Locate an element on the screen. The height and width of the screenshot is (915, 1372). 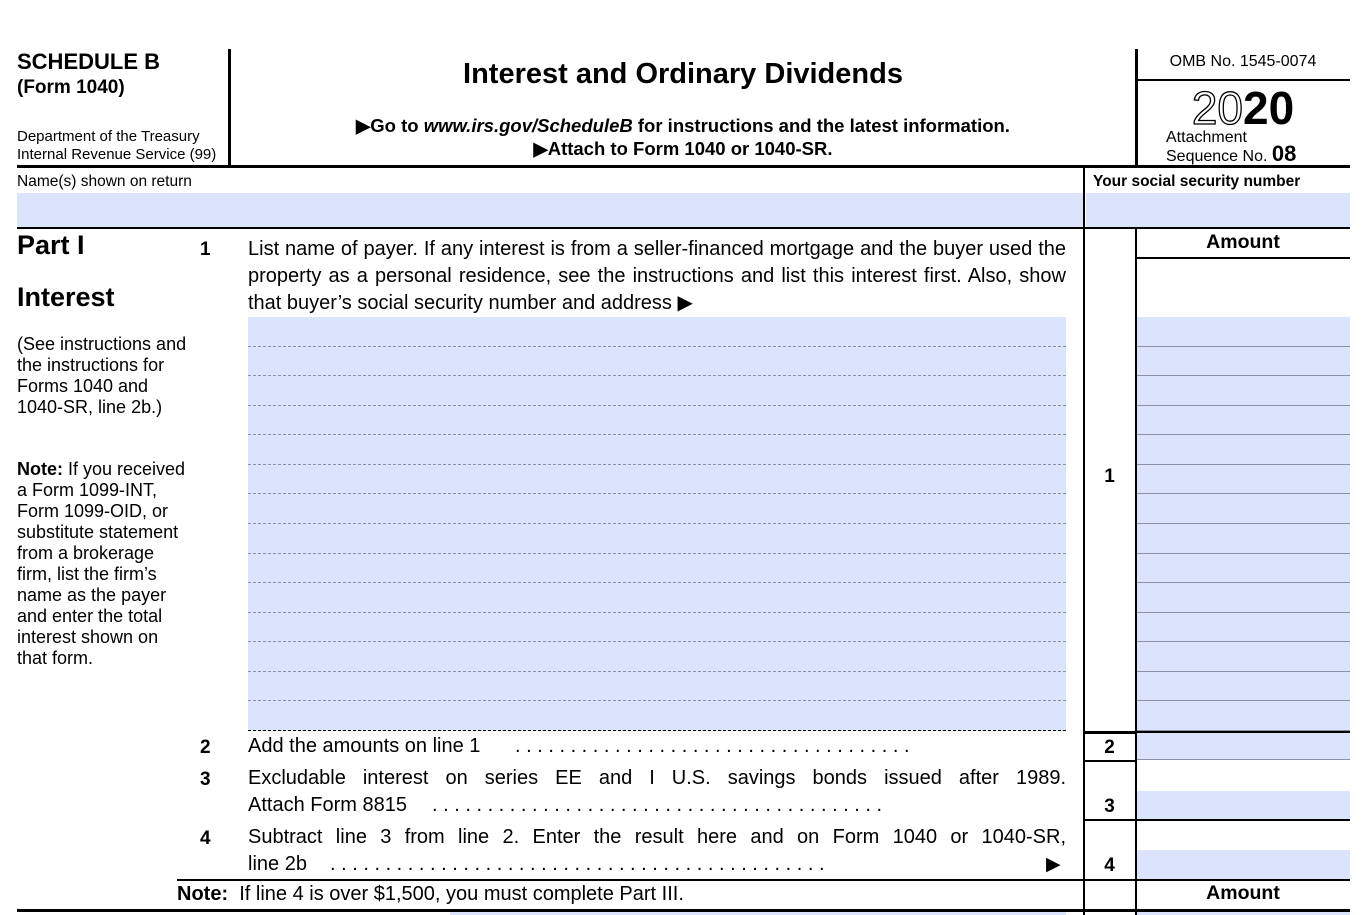
line-4-number: 4 is located at coordinates (205, 838).